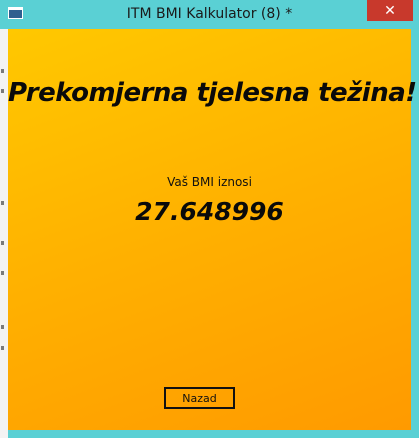 Image resolution: width=419 pixels, height=438 pixels. I want to click on background-window-edge, so click(4, 233).